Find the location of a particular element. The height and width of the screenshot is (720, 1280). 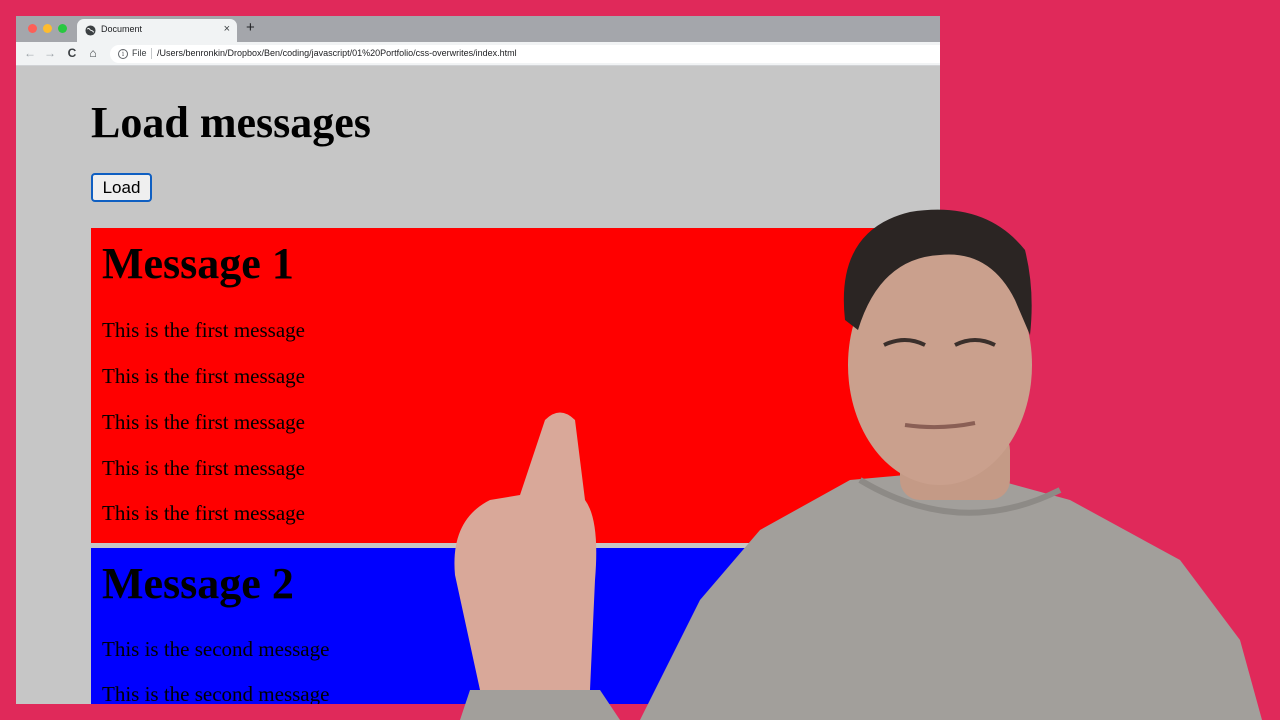

globe-icon is located at coordinates (90, 30).